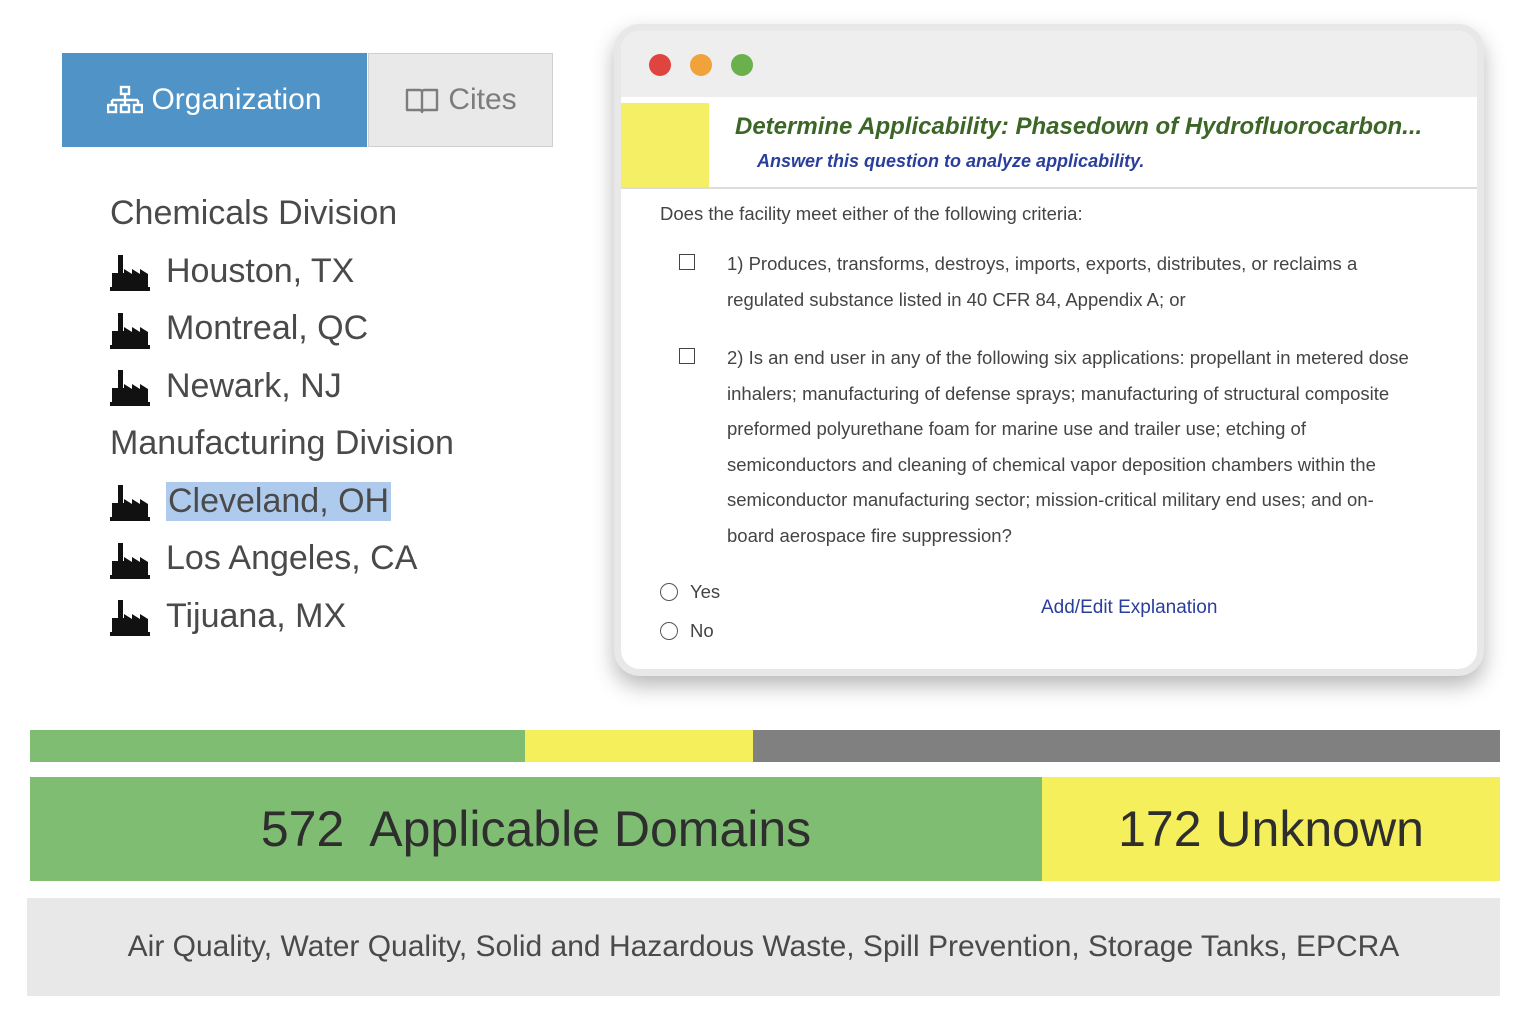 Image resolution: width=1536 pixels, height=1014 pixels. I want to click on progress-segment-unknown, so click(639, 746).